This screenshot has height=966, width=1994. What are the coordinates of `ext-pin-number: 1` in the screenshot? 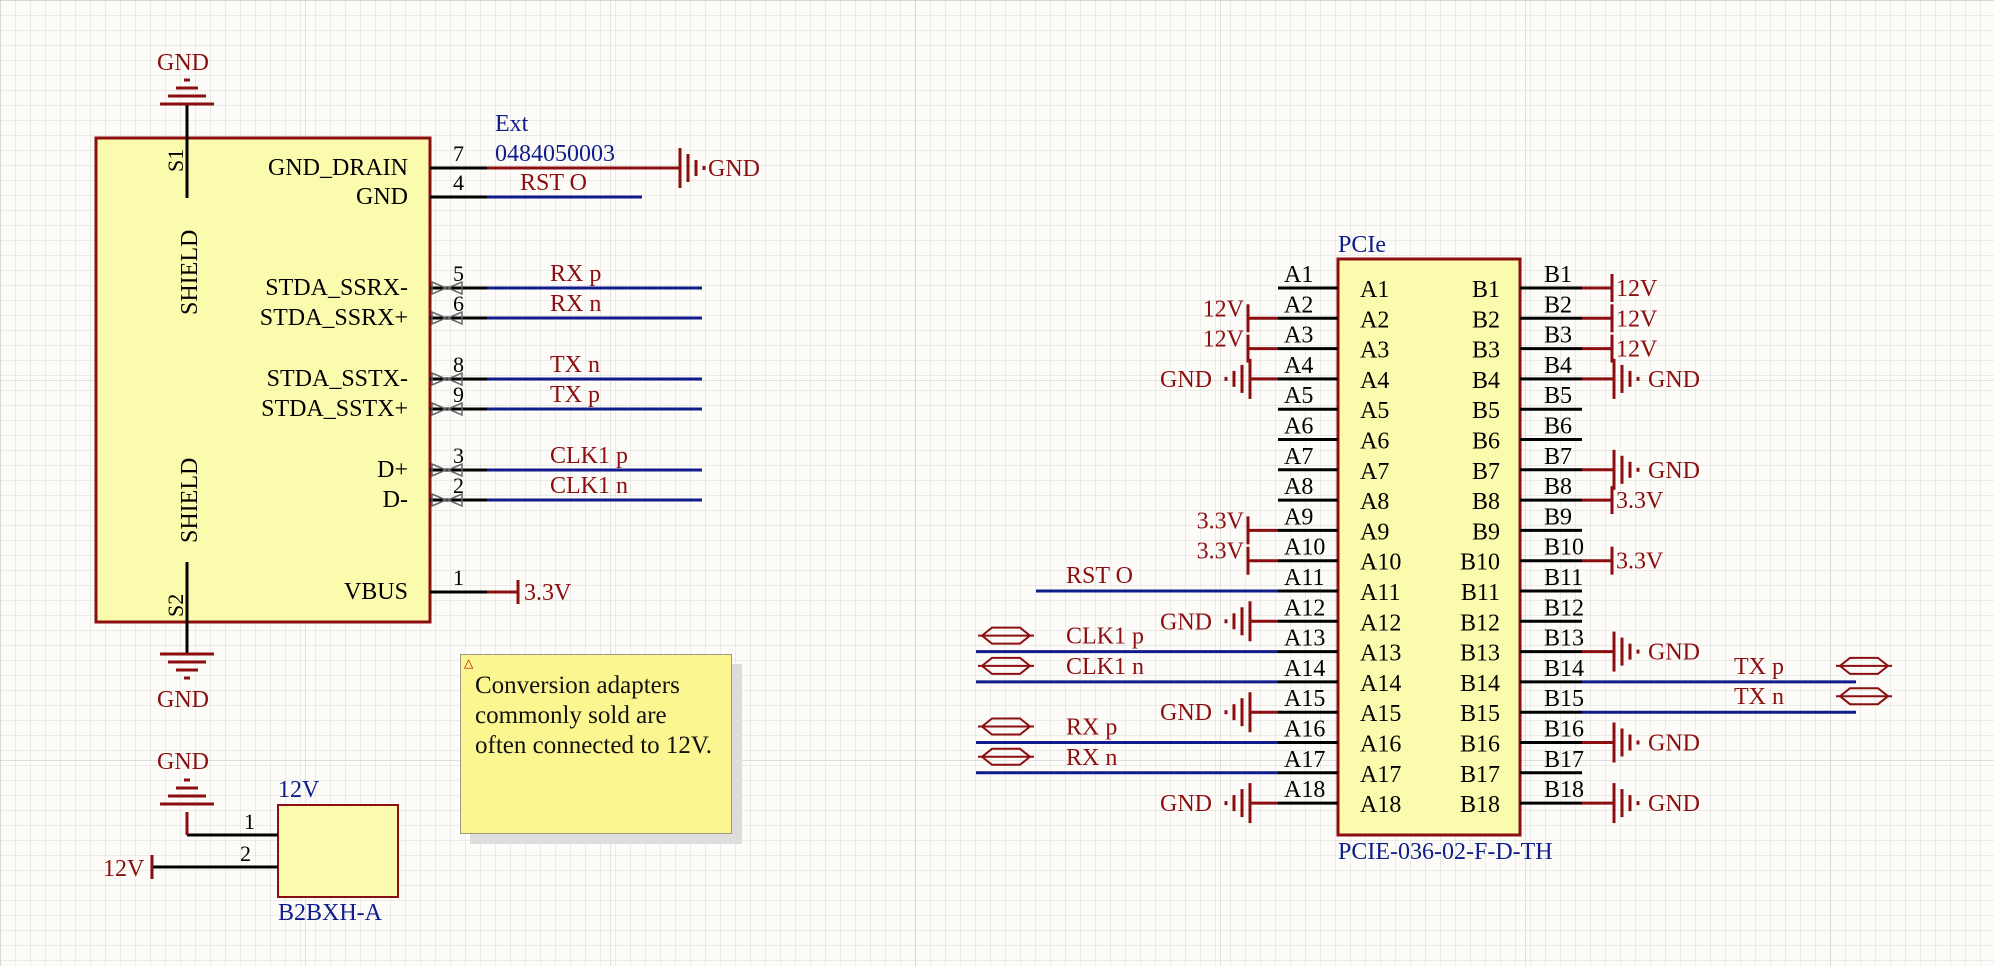 It's located at (458, 577).